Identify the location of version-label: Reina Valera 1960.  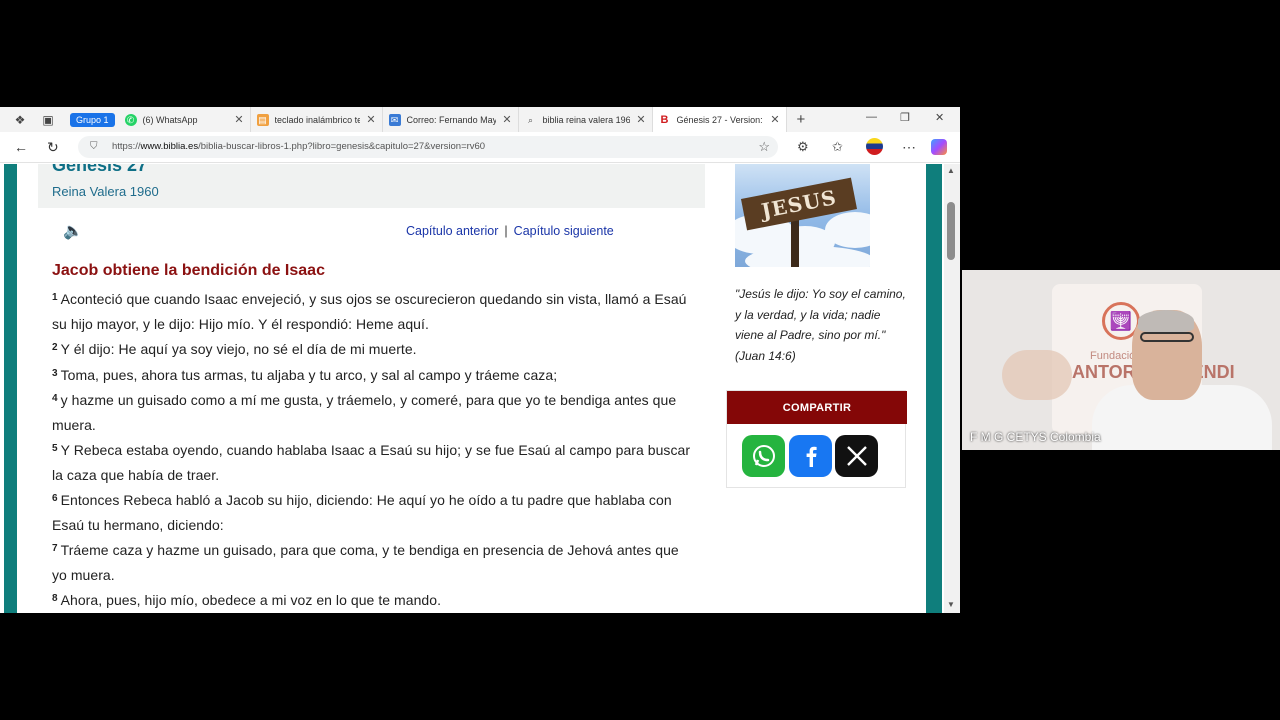
(105, 191).